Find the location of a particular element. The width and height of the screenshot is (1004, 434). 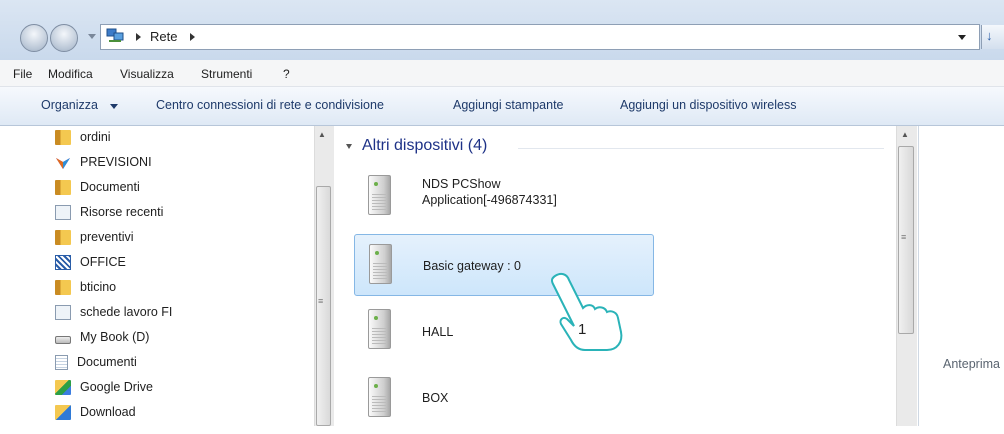

nav-item-preventivi: preventivi is located at coordinates (94, 237).